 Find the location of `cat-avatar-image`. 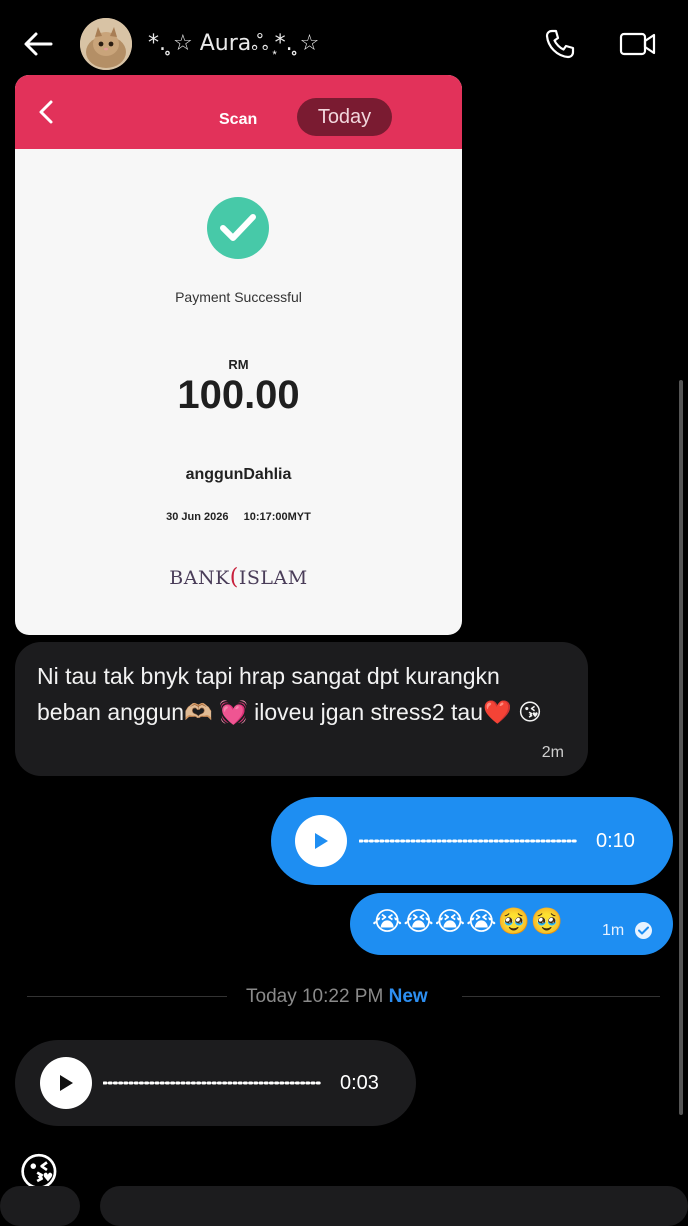

cat-avatar-image is located at coordinates (106, 44).